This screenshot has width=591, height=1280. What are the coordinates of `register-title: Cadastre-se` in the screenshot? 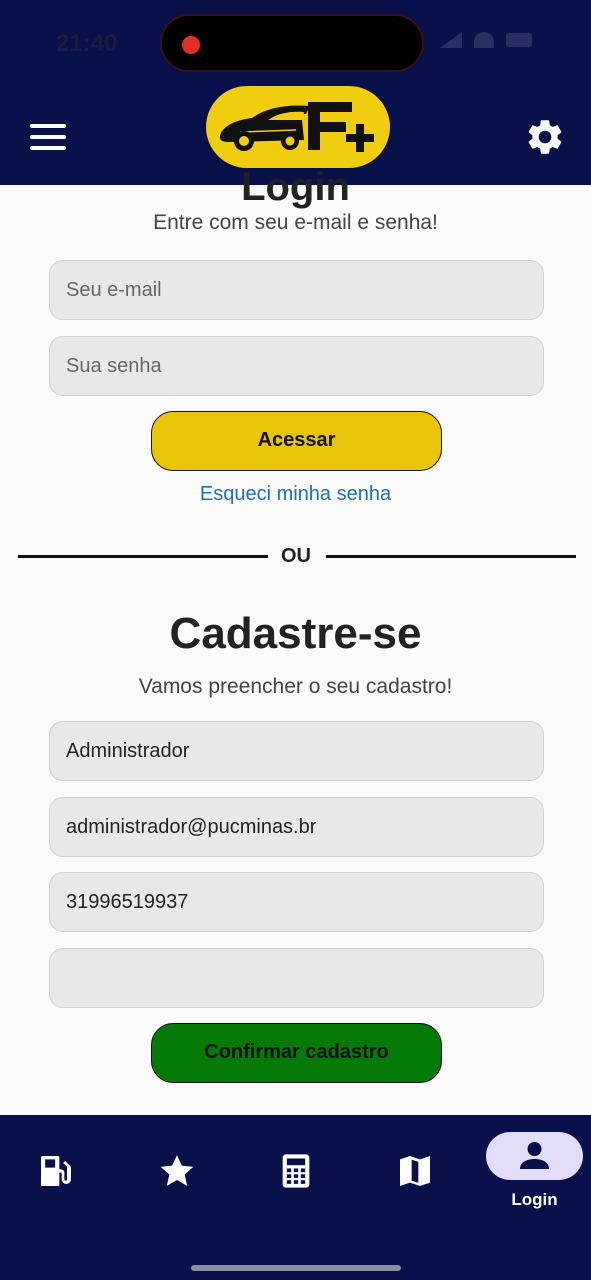 It's located at (295, 633).